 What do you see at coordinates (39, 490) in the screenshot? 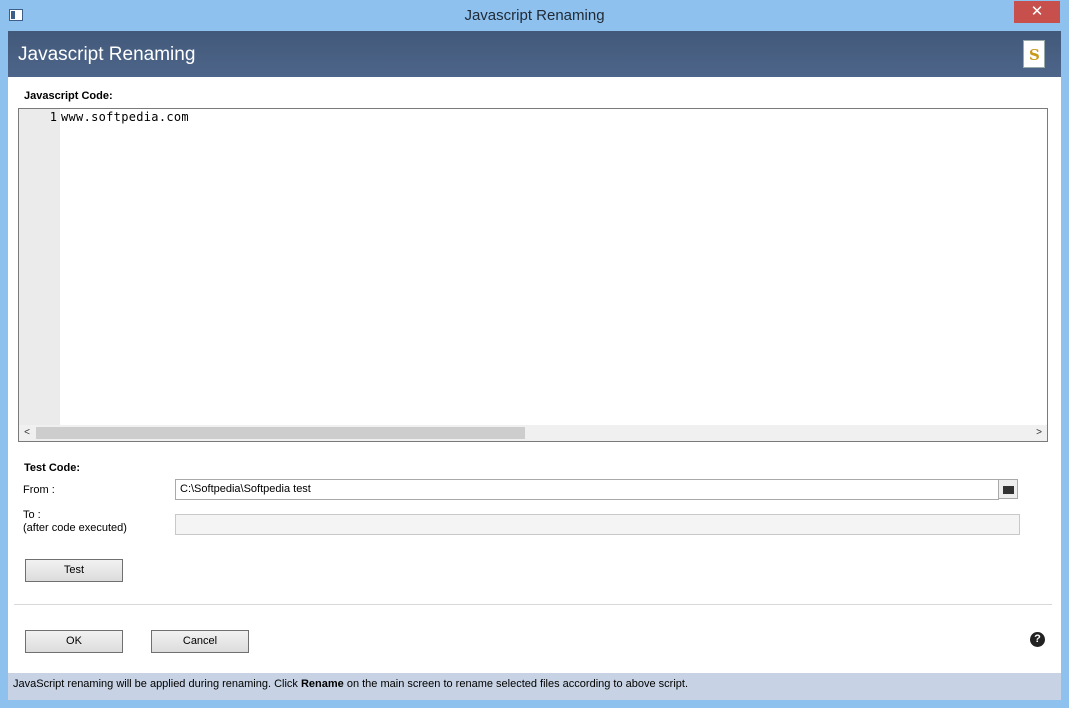
I see `from-label: From :` at bounding box center [39, 490].